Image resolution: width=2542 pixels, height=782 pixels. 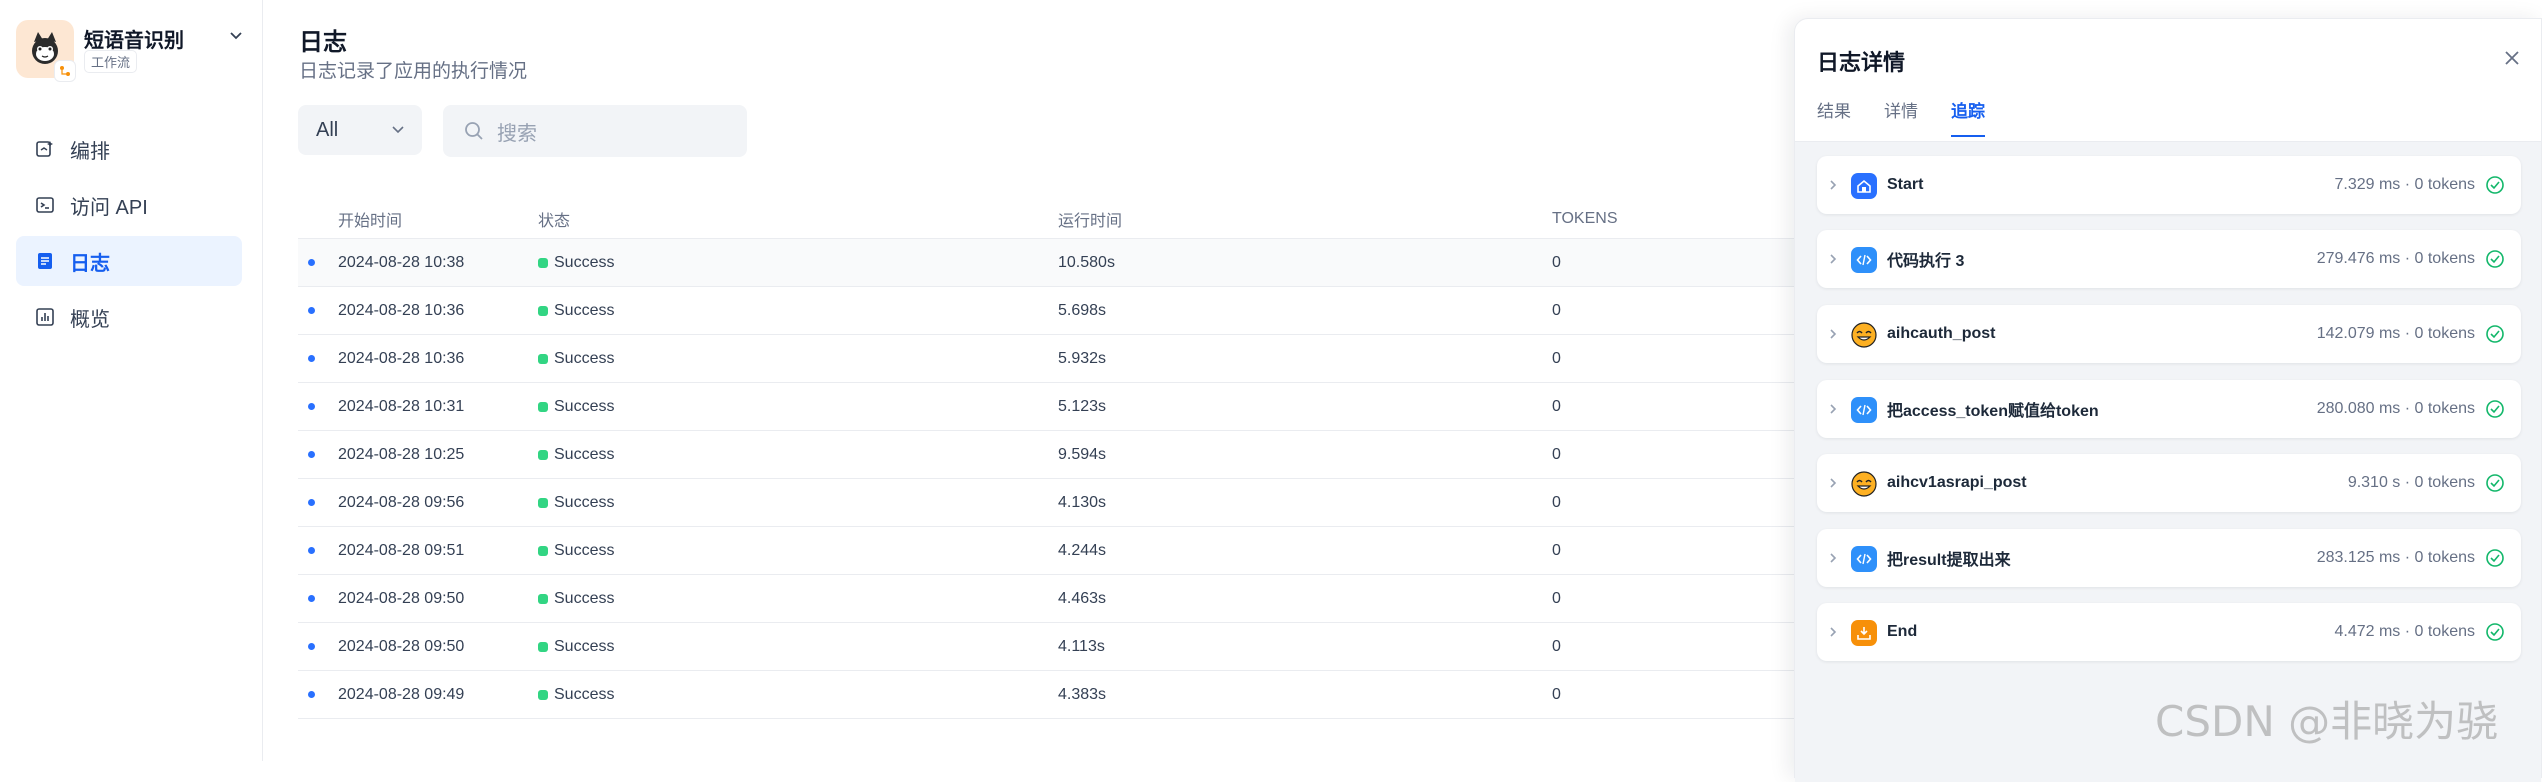 What do you see at coordinates (595, 131) in the screenshot?
I see `search-input: 搜索` at bounding box center [595, 131].